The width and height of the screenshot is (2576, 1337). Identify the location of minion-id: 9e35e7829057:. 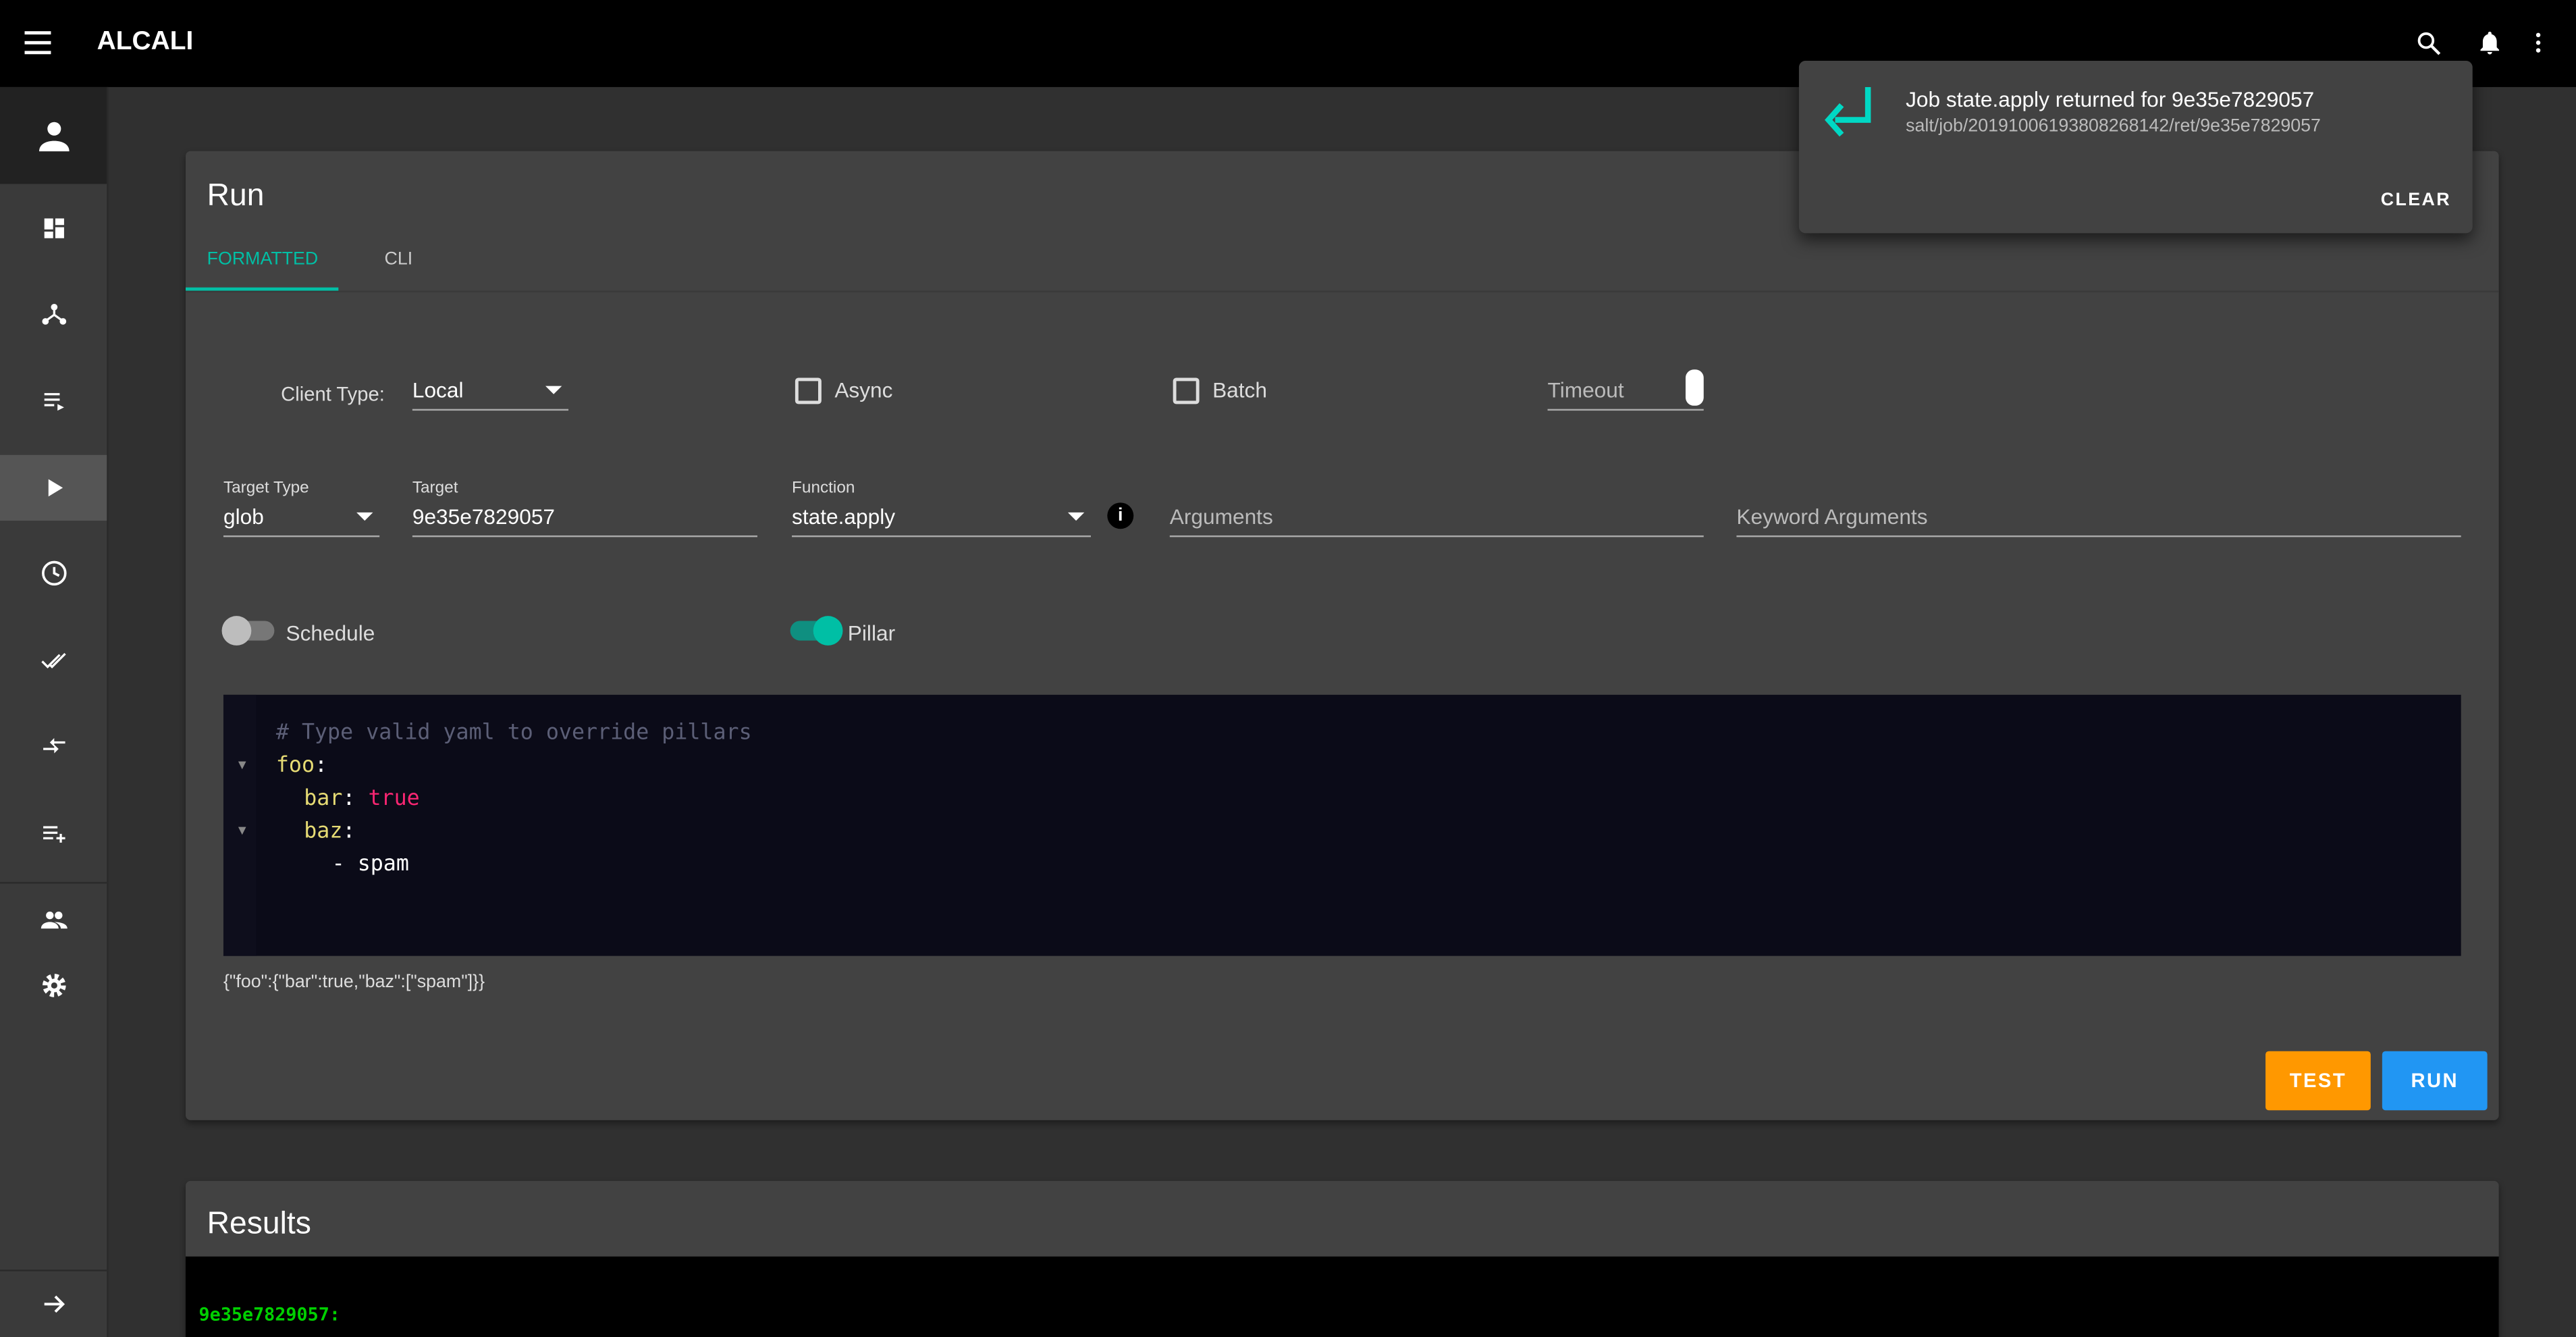
(269, 1315).